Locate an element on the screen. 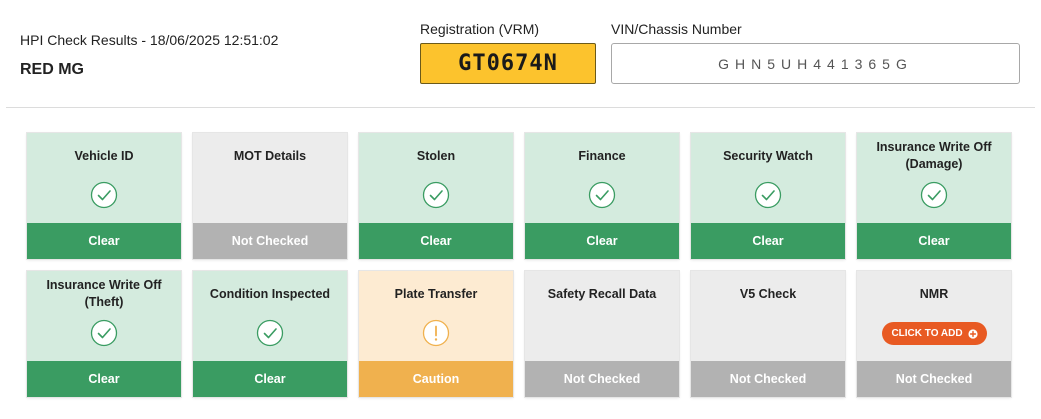 The width and height of the screenshot is (1041, 419). vrm-label: Registration (VRM) is located at coordinates (480, 29).